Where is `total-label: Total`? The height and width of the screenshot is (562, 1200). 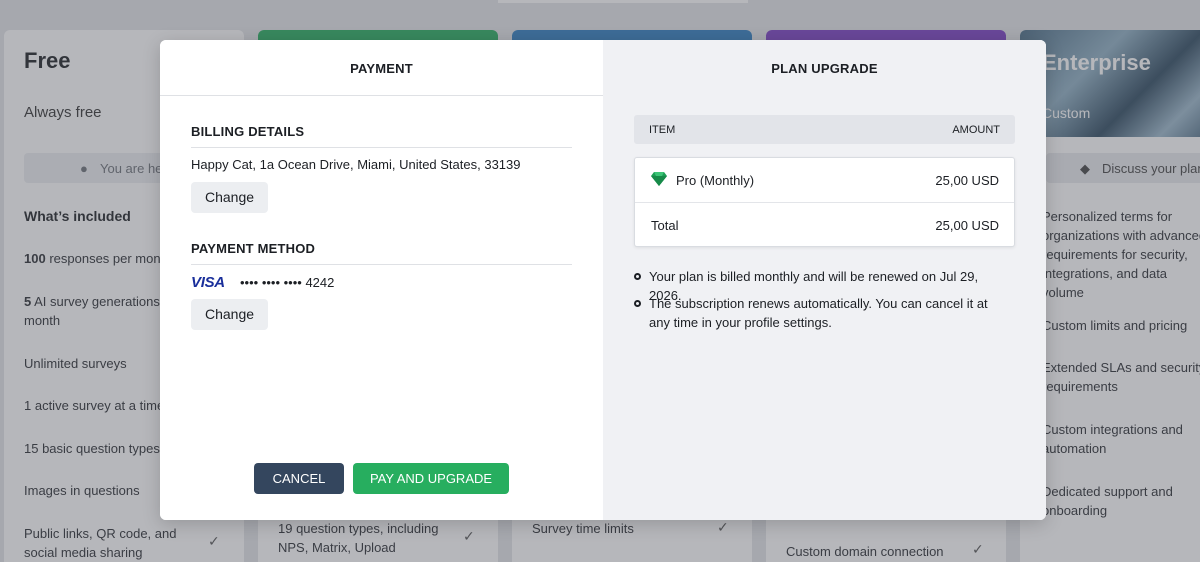
total-label: Total is located at coordinates (665, 225).